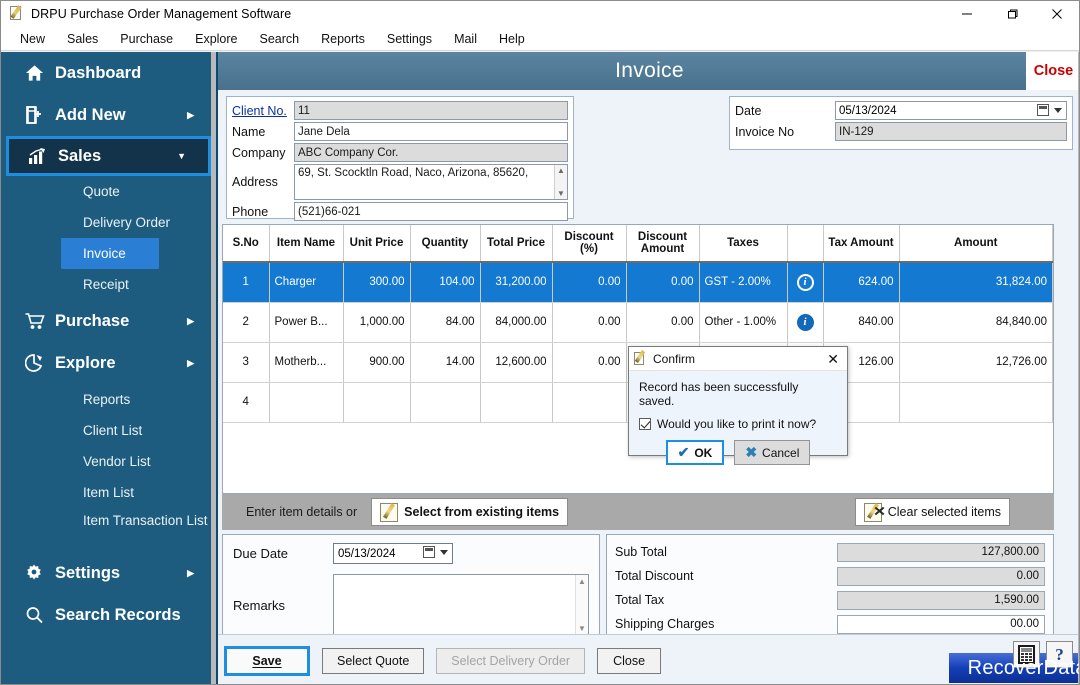 The width and height of the screenshot is (1080, 685). What do you see at coordinates (512, 39) in the screenshot?
I see `menu-item-help: Help` at bounding box center [512, 39].